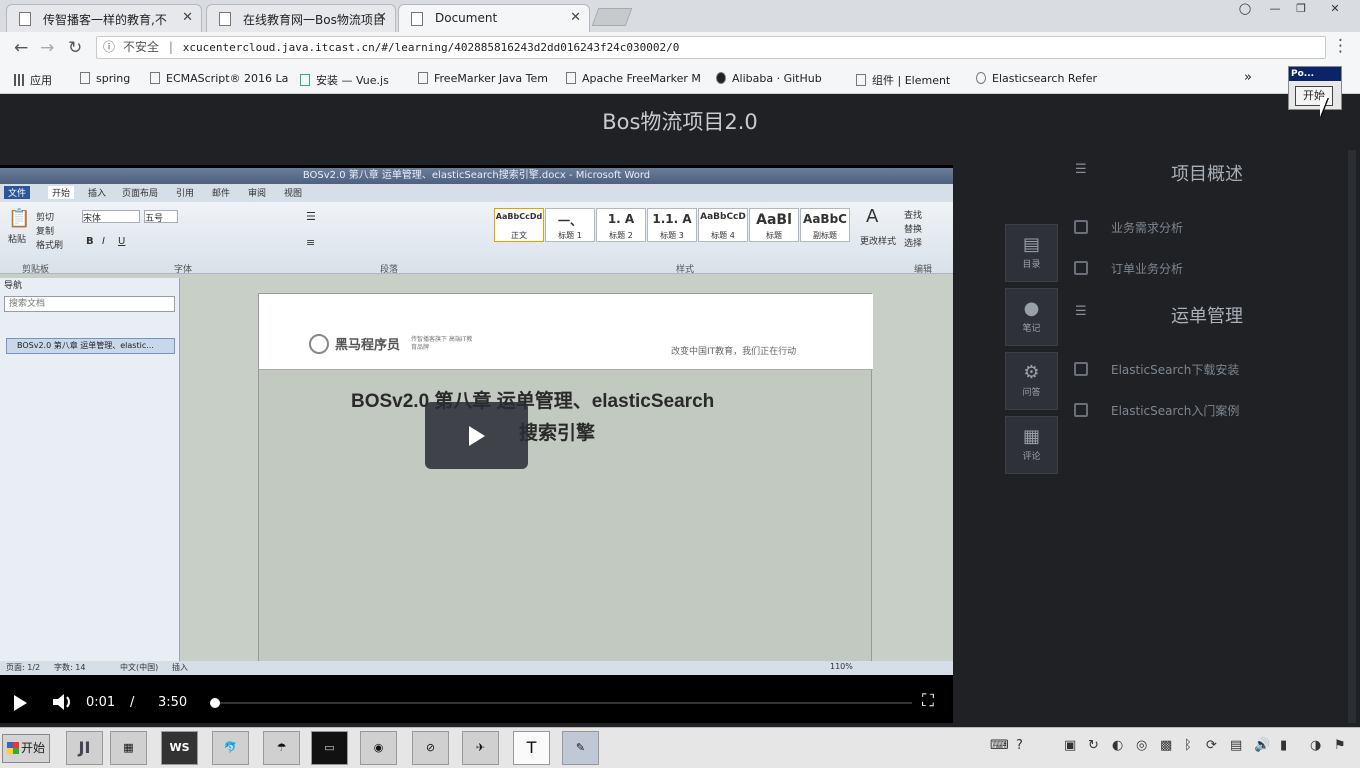  What do you see at coordinates (103, 241) in the screenshot?
I see `italic-icon: I` at bounding box center [103, 241].